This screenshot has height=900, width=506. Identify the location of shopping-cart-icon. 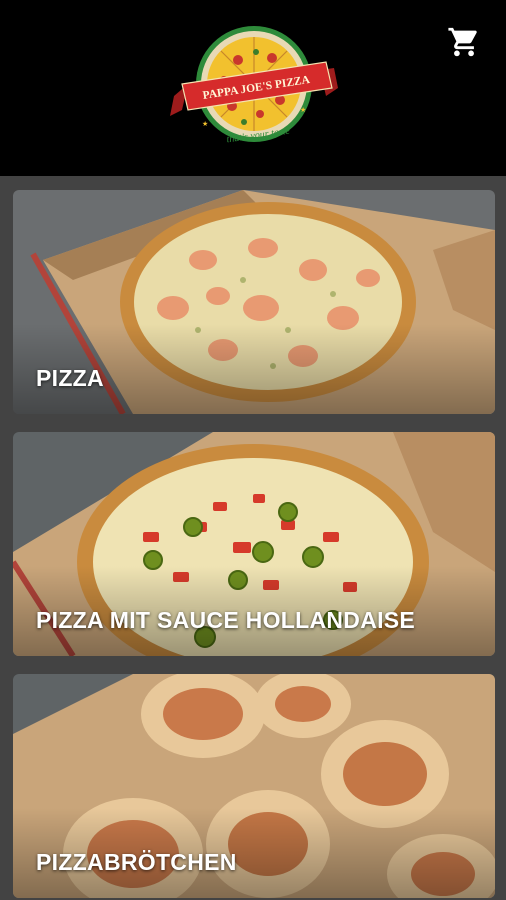
(462, 42).